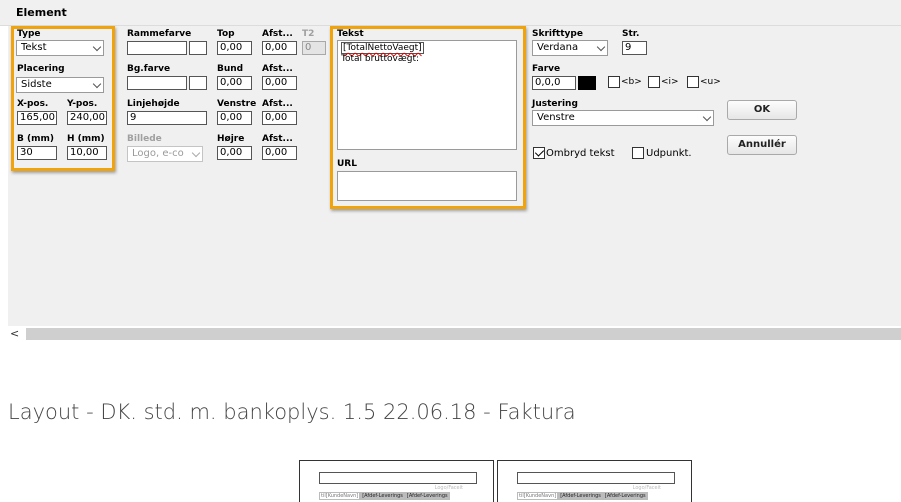 Image resolution: width=901 pixels, height=502 pixels. I want to click on dialog-header: Element, so click(450, 13).